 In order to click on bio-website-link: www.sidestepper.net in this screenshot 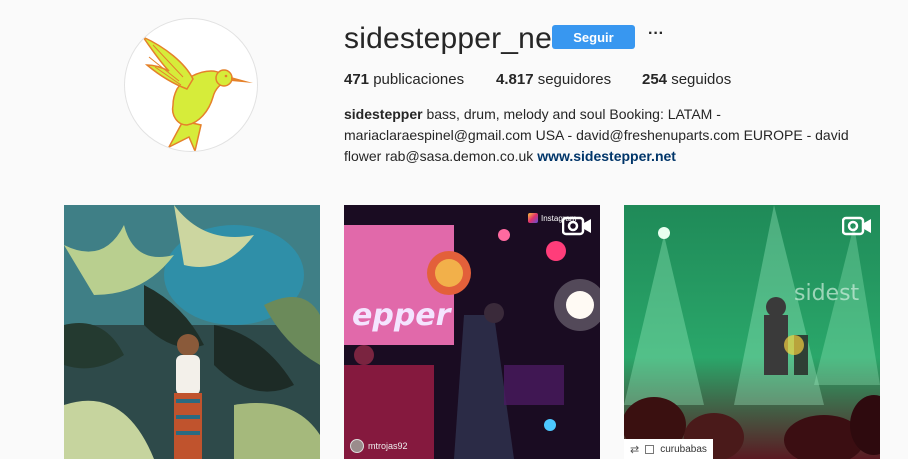, I will do `click(606, 156)`.